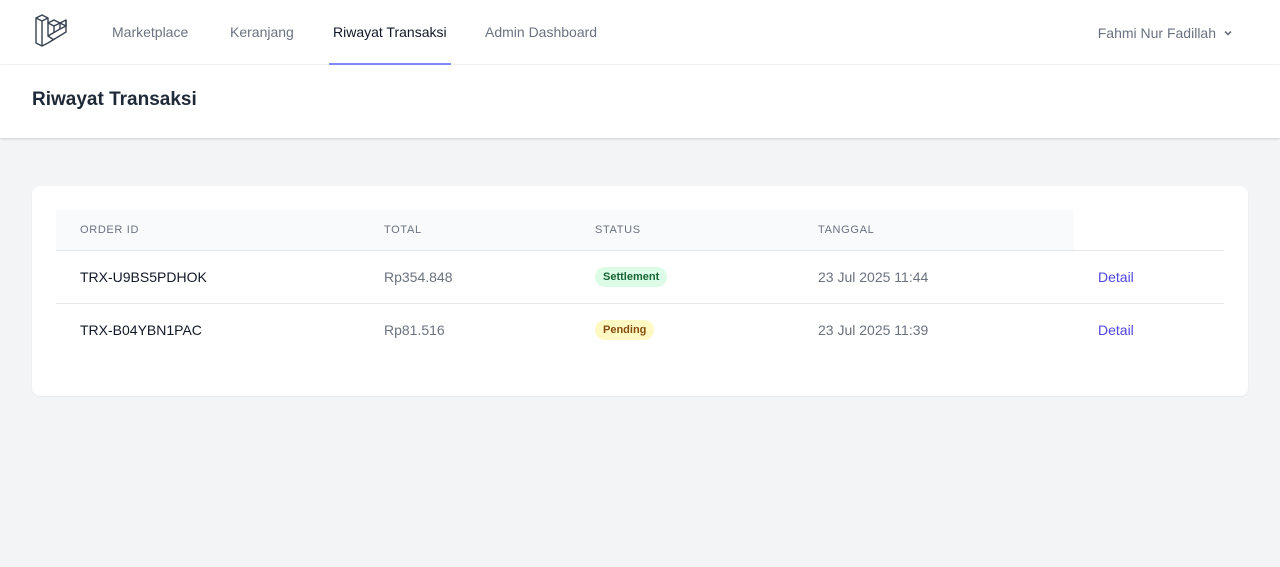 This screenshot has height=567, width=1280. Describe the element at coordinates (114, 99) in the screenshot. I see `page-title: Riwayat Transaksi` at that location.